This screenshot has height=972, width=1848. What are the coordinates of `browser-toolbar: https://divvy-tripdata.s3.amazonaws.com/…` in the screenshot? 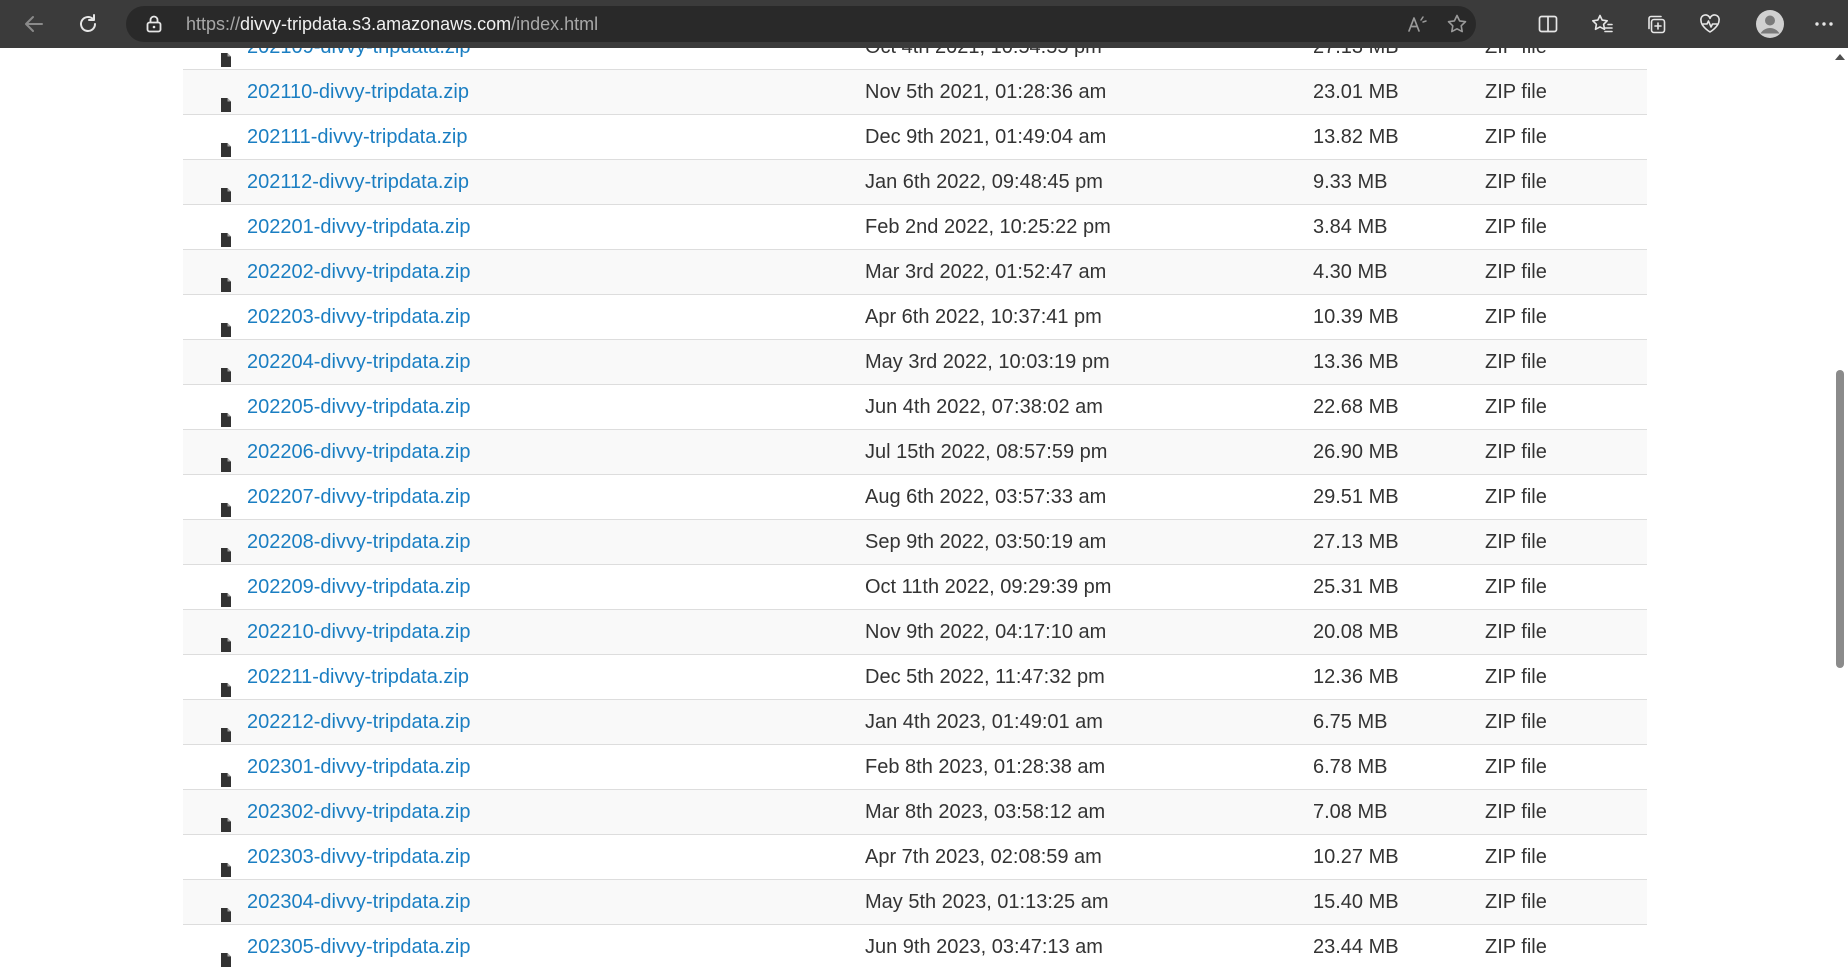 It's located at (924, 24).